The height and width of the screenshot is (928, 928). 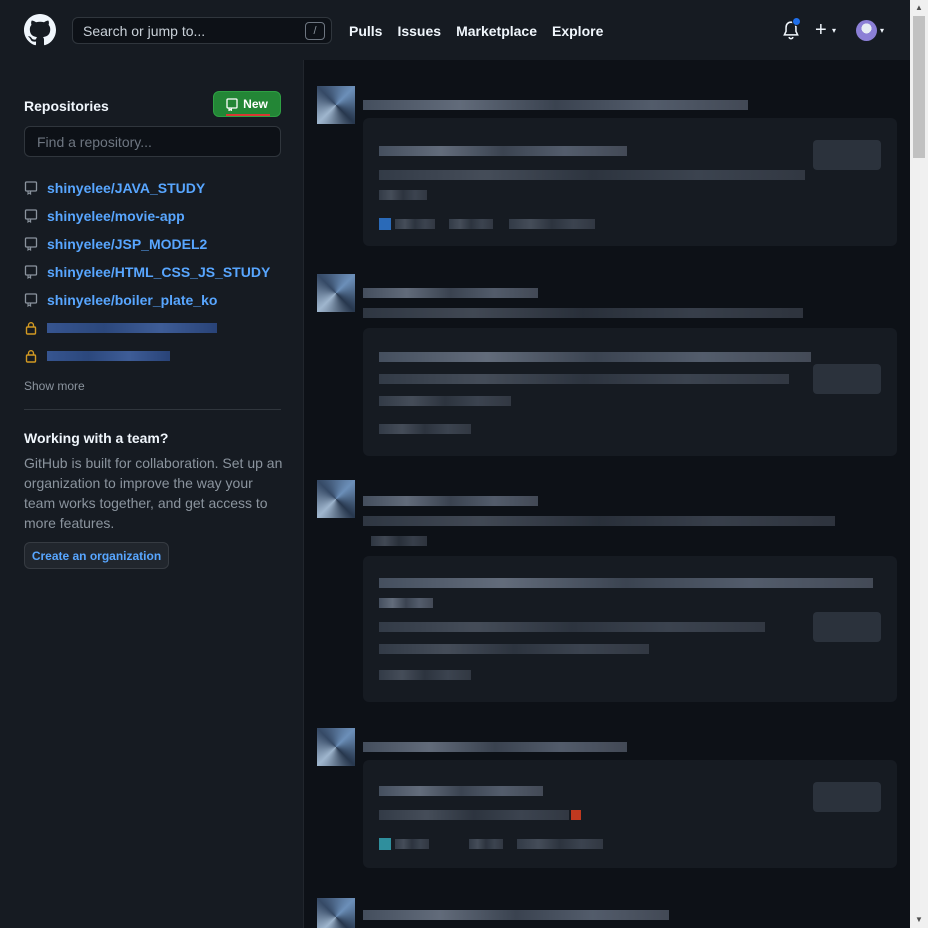 I want to click on repo-link: shinyelee/movie-app, so click(x=116, y=216).